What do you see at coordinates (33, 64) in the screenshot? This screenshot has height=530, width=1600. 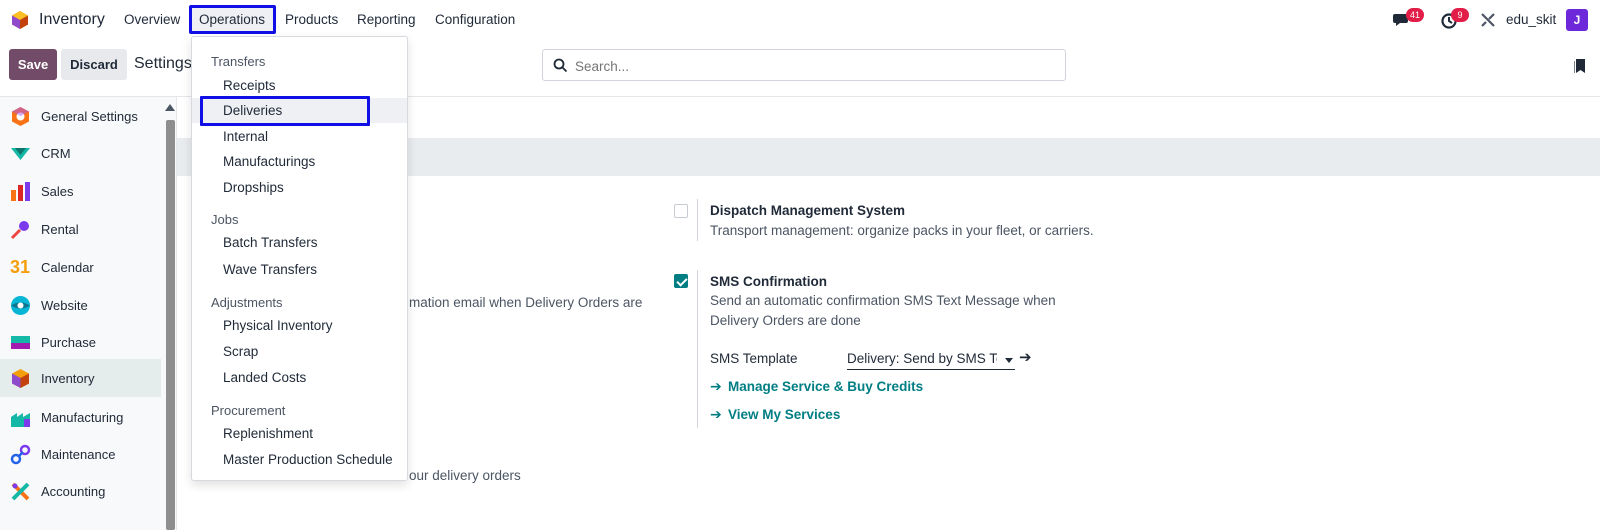 I see `save-button: Save` at bounding box center [33, 64].